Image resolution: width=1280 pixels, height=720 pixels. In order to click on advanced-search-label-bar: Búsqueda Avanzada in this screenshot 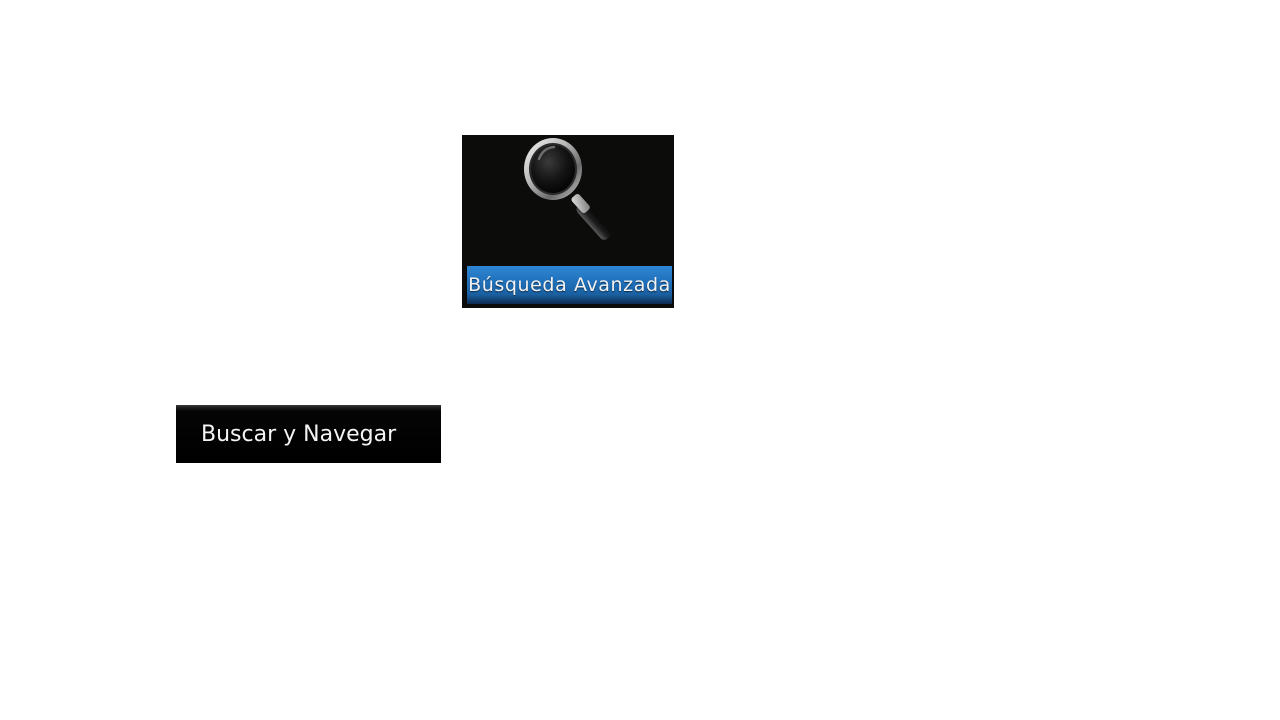, I will do `click(569, 285)`.